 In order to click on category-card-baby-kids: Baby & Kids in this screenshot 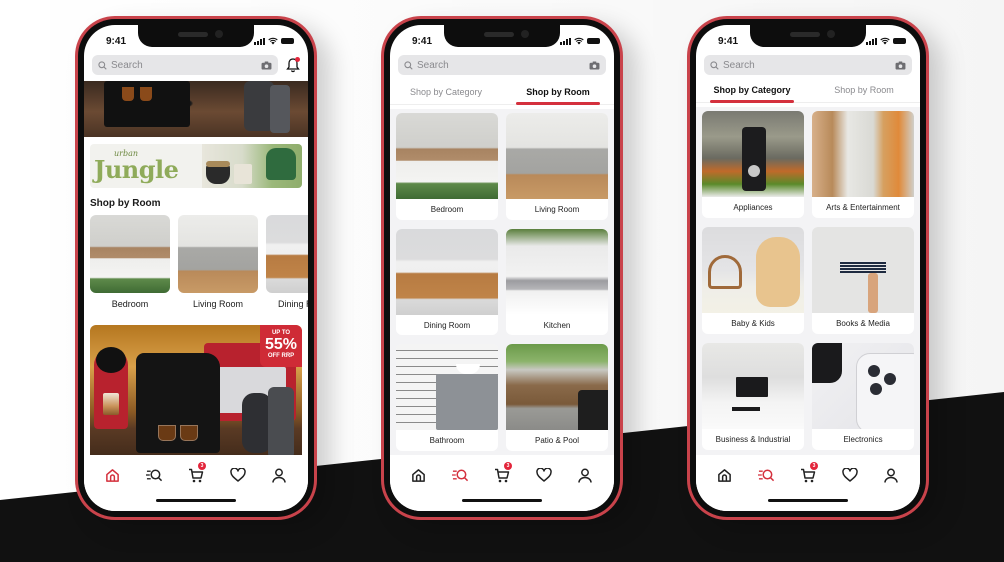, I will do `click(753, 280)`.